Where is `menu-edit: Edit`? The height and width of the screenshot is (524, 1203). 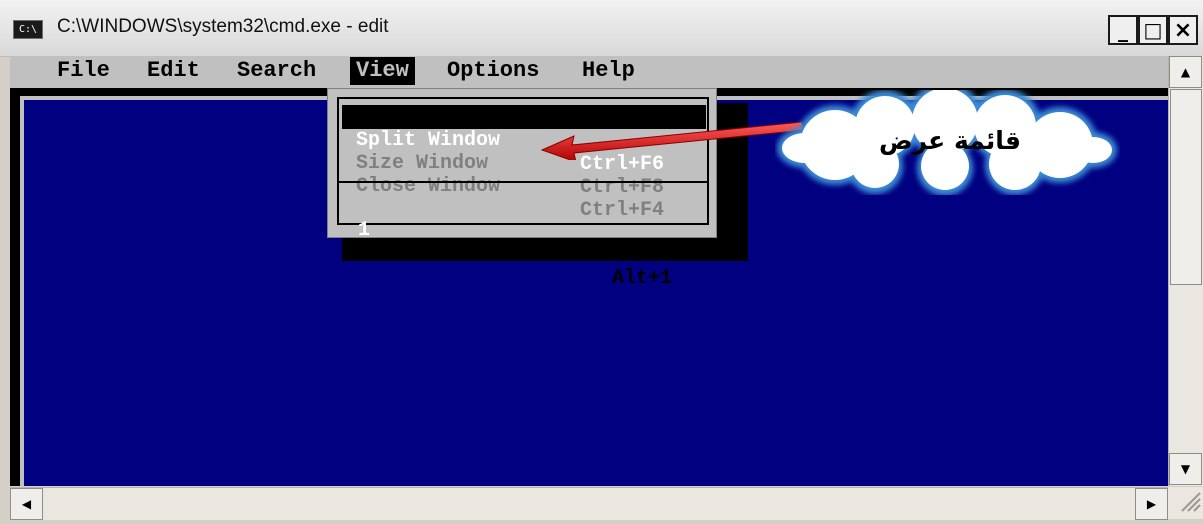
menu-edit: Edit is located at coordinates (173, 71).